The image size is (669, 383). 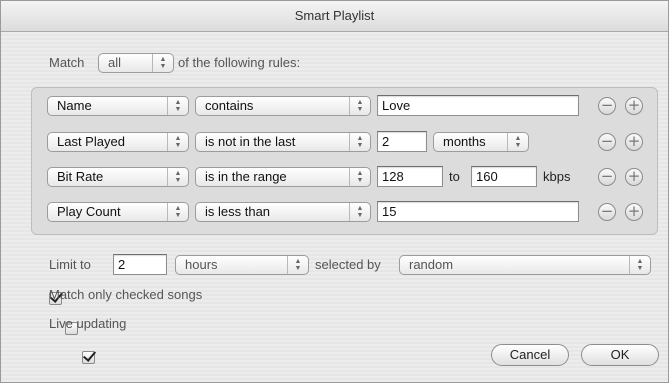 I want to click on rule-2-value-input: 2, so click(x=402, y=141).